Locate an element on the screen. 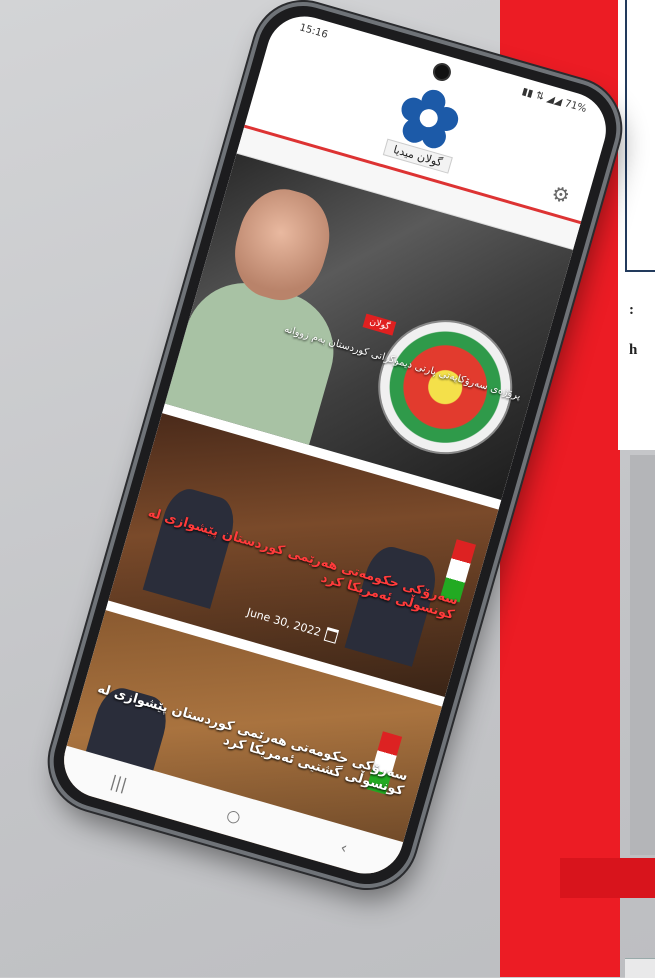  article-date-2: June 30, 2022 is located at coordinates (292, 624).